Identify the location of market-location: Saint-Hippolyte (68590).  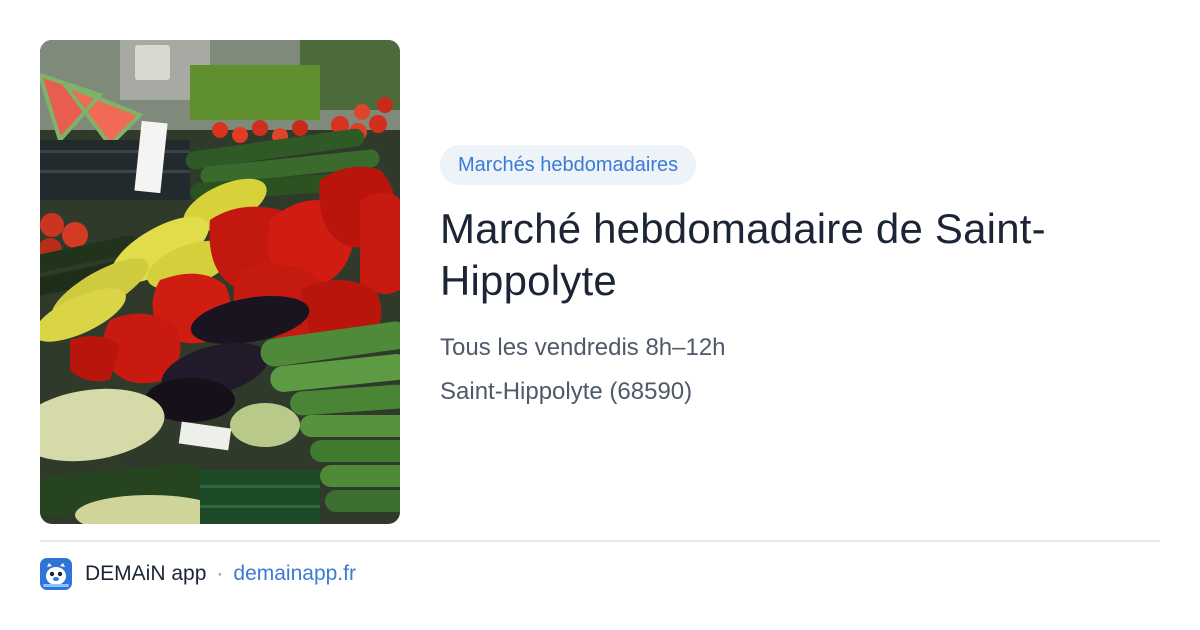
(566, 391).